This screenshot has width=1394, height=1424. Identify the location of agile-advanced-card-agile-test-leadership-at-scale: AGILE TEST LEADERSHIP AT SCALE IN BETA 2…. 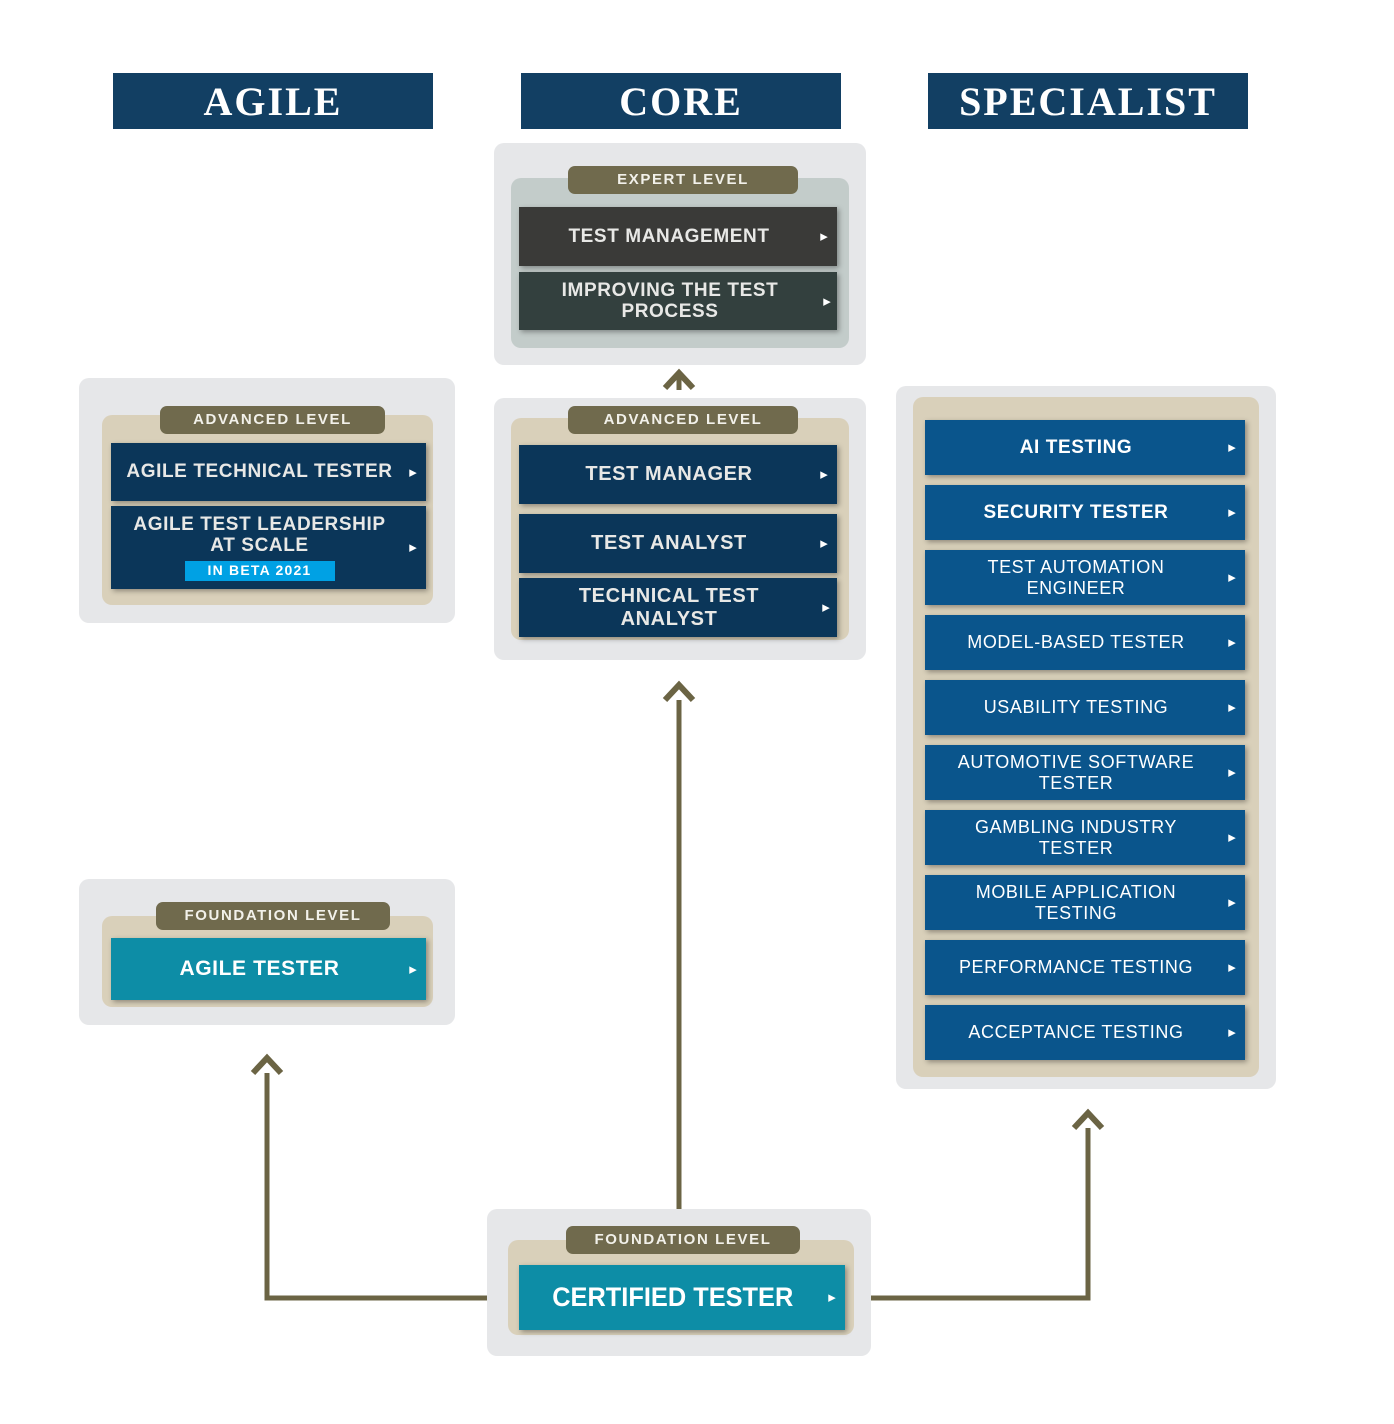
(268, 547).